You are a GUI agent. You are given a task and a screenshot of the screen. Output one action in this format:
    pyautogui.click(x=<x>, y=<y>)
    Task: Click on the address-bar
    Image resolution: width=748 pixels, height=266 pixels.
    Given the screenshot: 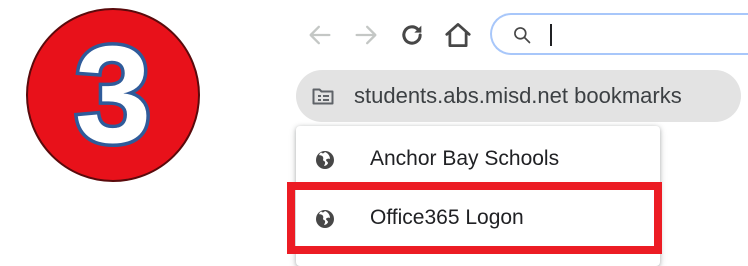 What is the action you would take?
    pyautogui.click(x=619, y=34)
    